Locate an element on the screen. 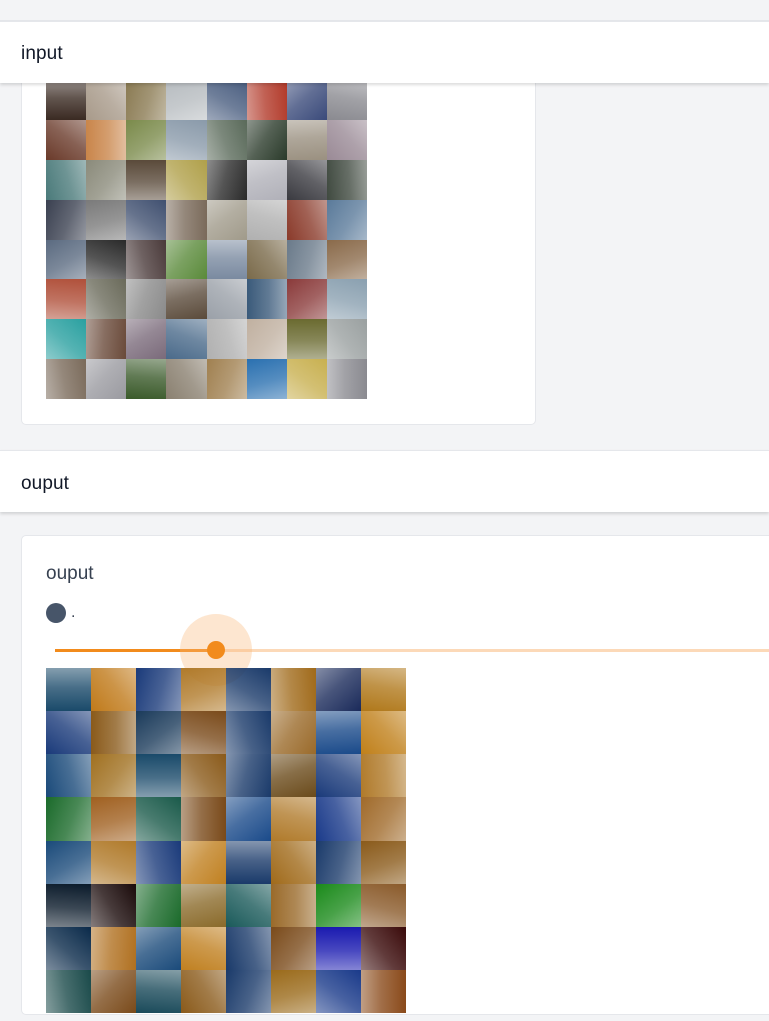 The height and width of the screenshot is (1021, 769). input-section-header: input is located at coordinates (384, 52).